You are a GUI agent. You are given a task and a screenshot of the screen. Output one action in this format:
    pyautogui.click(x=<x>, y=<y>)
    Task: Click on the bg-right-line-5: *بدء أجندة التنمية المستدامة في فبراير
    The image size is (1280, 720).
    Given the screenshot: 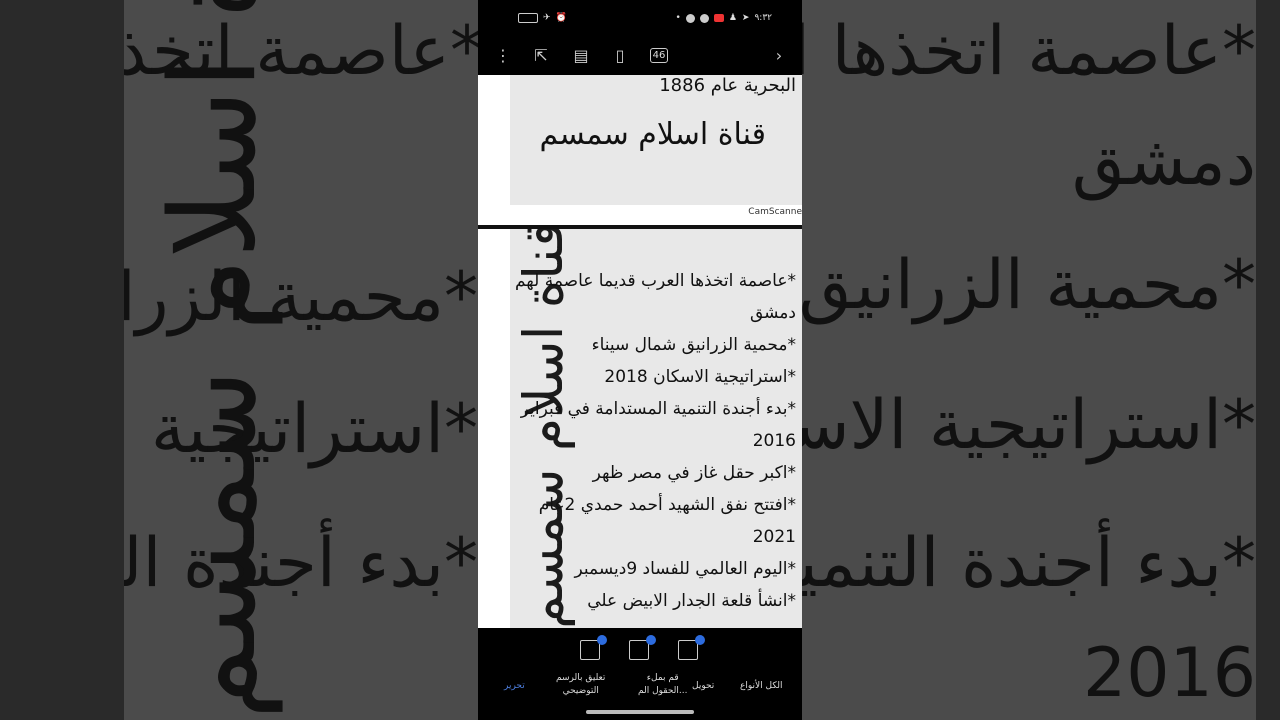 What is the action you would take?
    pyautogui.click(x=1029, y=563)
    